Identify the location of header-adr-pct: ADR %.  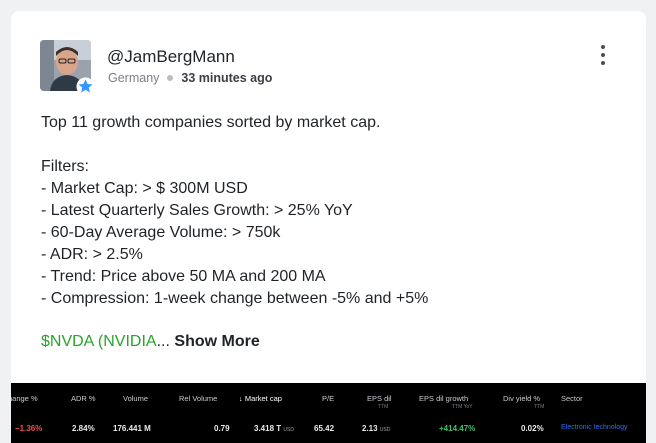
(83, 398).